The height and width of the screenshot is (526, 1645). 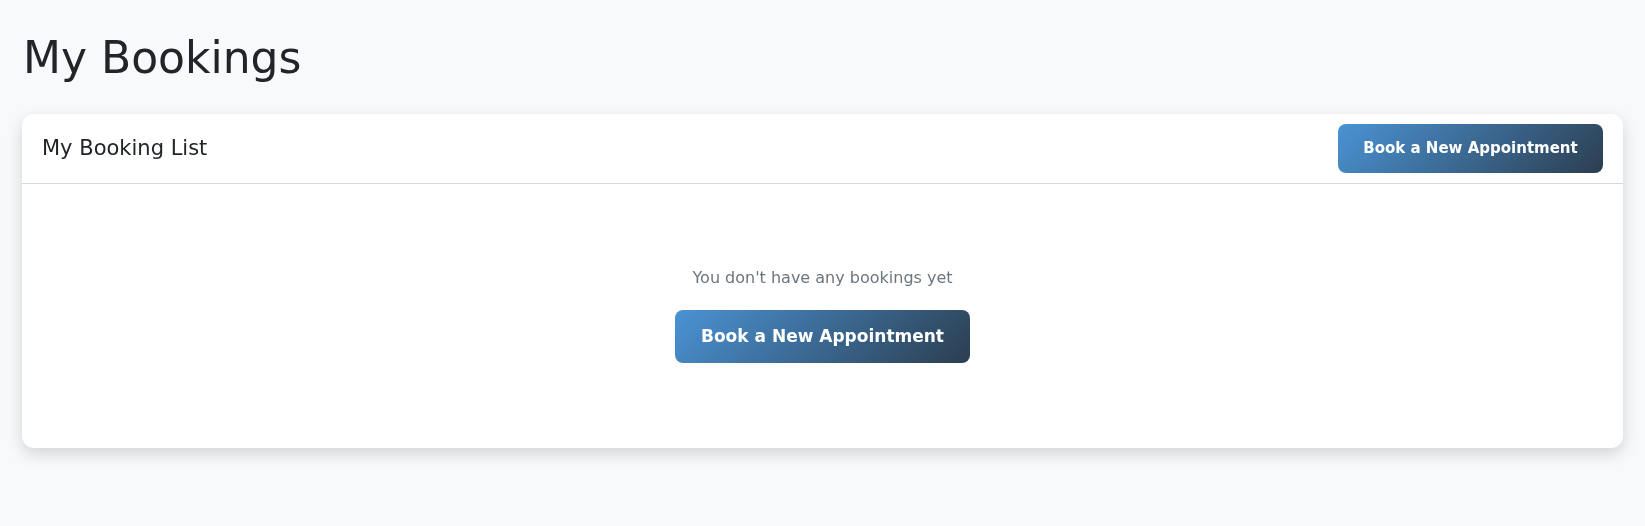 I want to click on empty-message: You don't have any bookings yet, so click(x=822, y=278).